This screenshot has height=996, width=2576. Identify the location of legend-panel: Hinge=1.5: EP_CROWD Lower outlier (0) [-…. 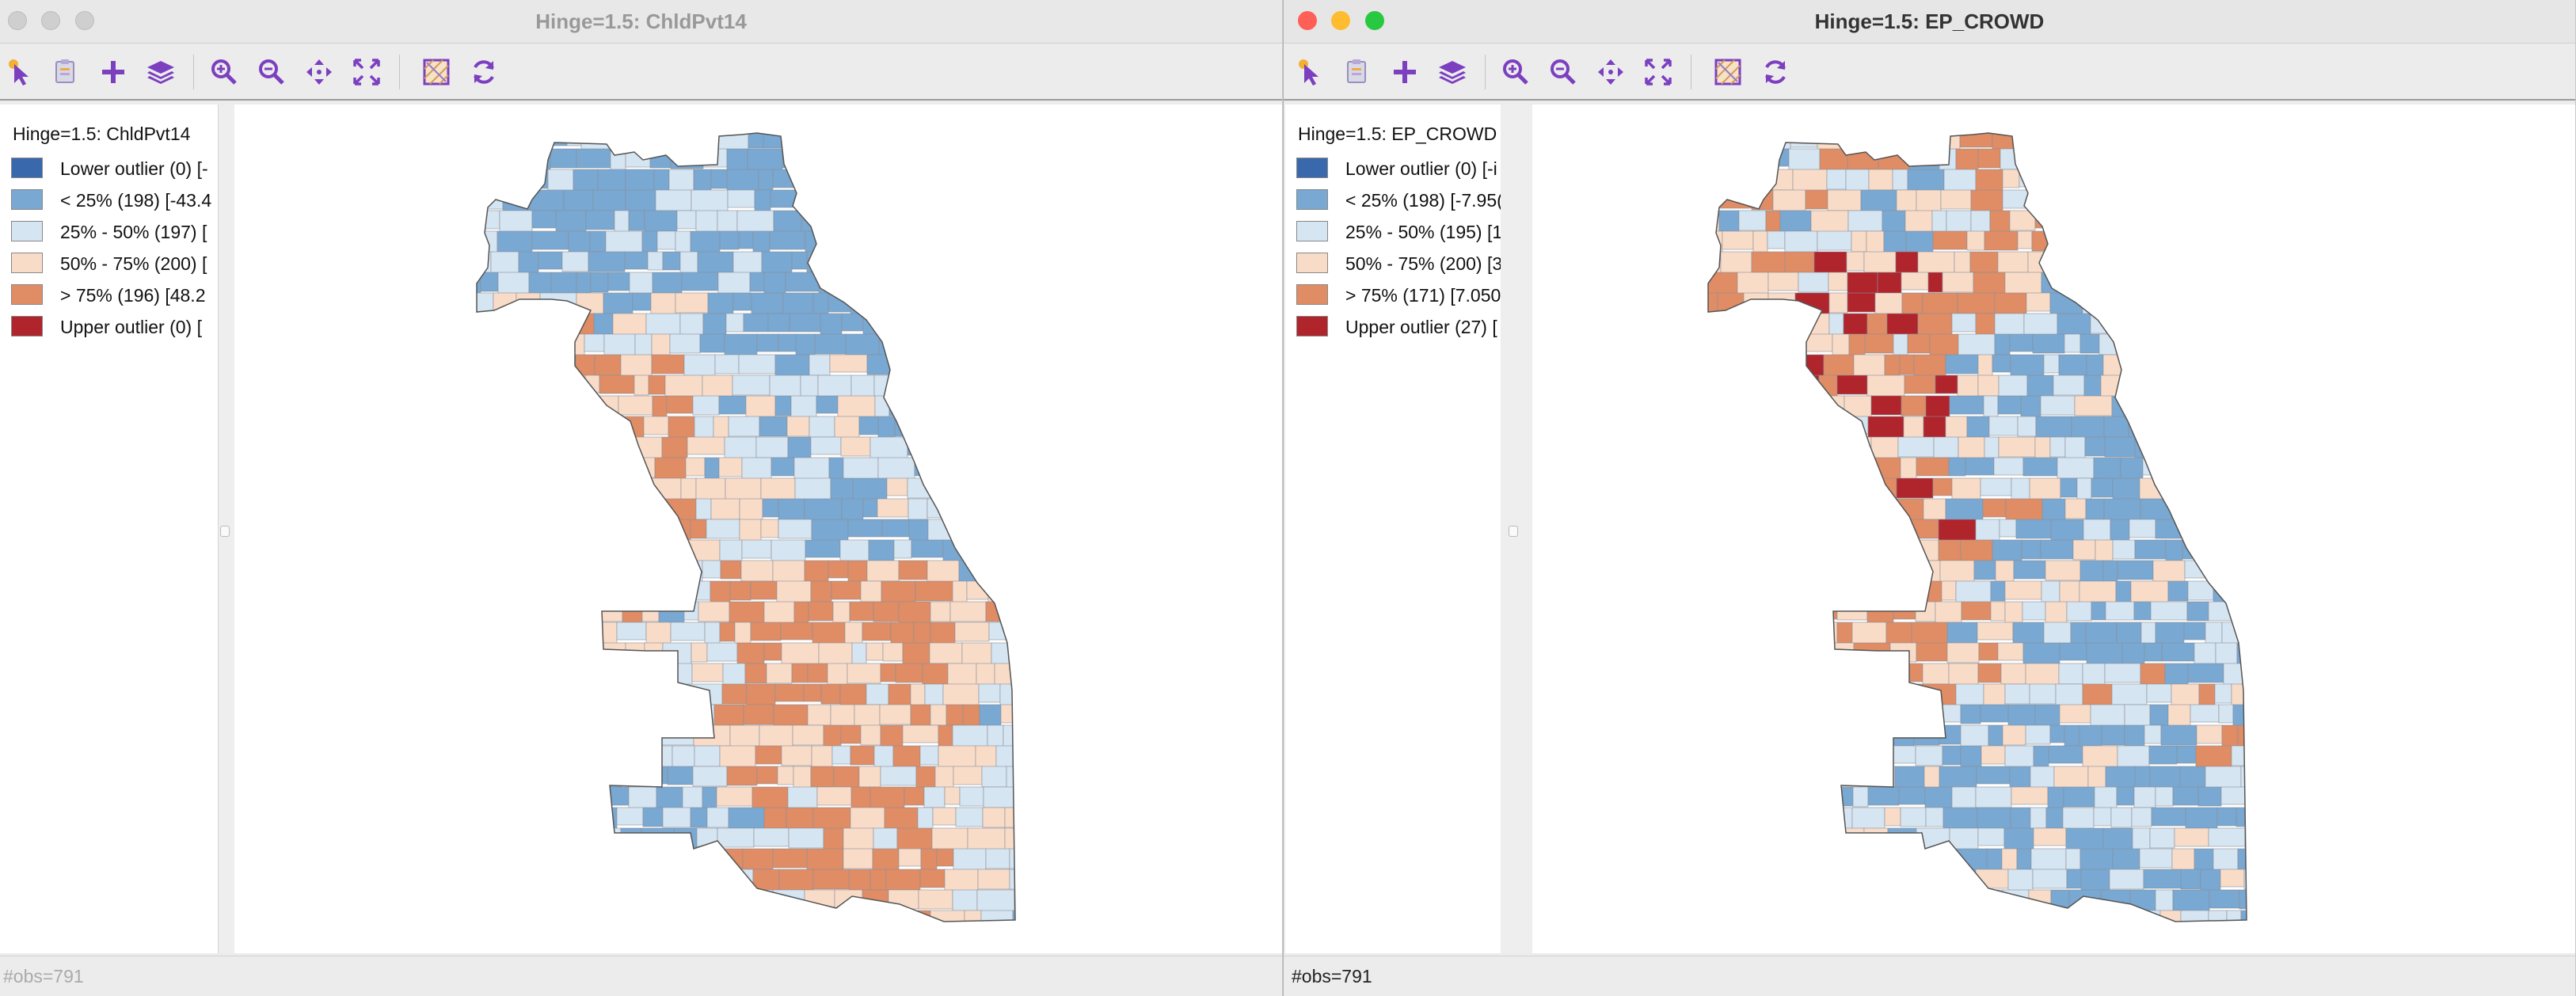
(1393, 529).